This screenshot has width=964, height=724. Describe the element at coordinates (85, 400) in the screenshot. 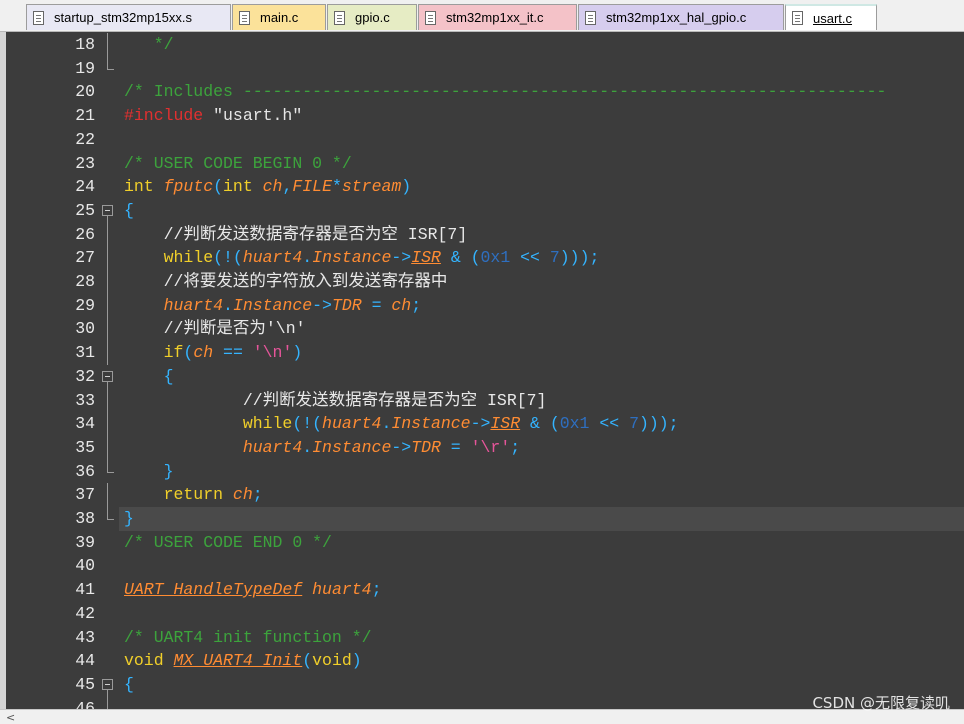

I see `line-number: 33` at that location.